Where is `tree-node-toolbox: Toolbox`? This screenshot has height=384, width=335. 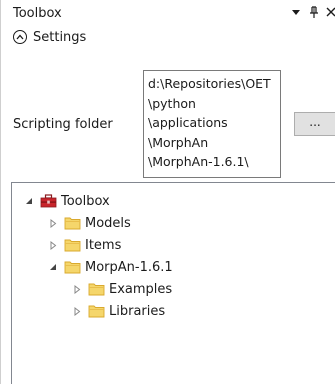
tree-node-toolbox: Toolbox is located at coordinates (67, 201).